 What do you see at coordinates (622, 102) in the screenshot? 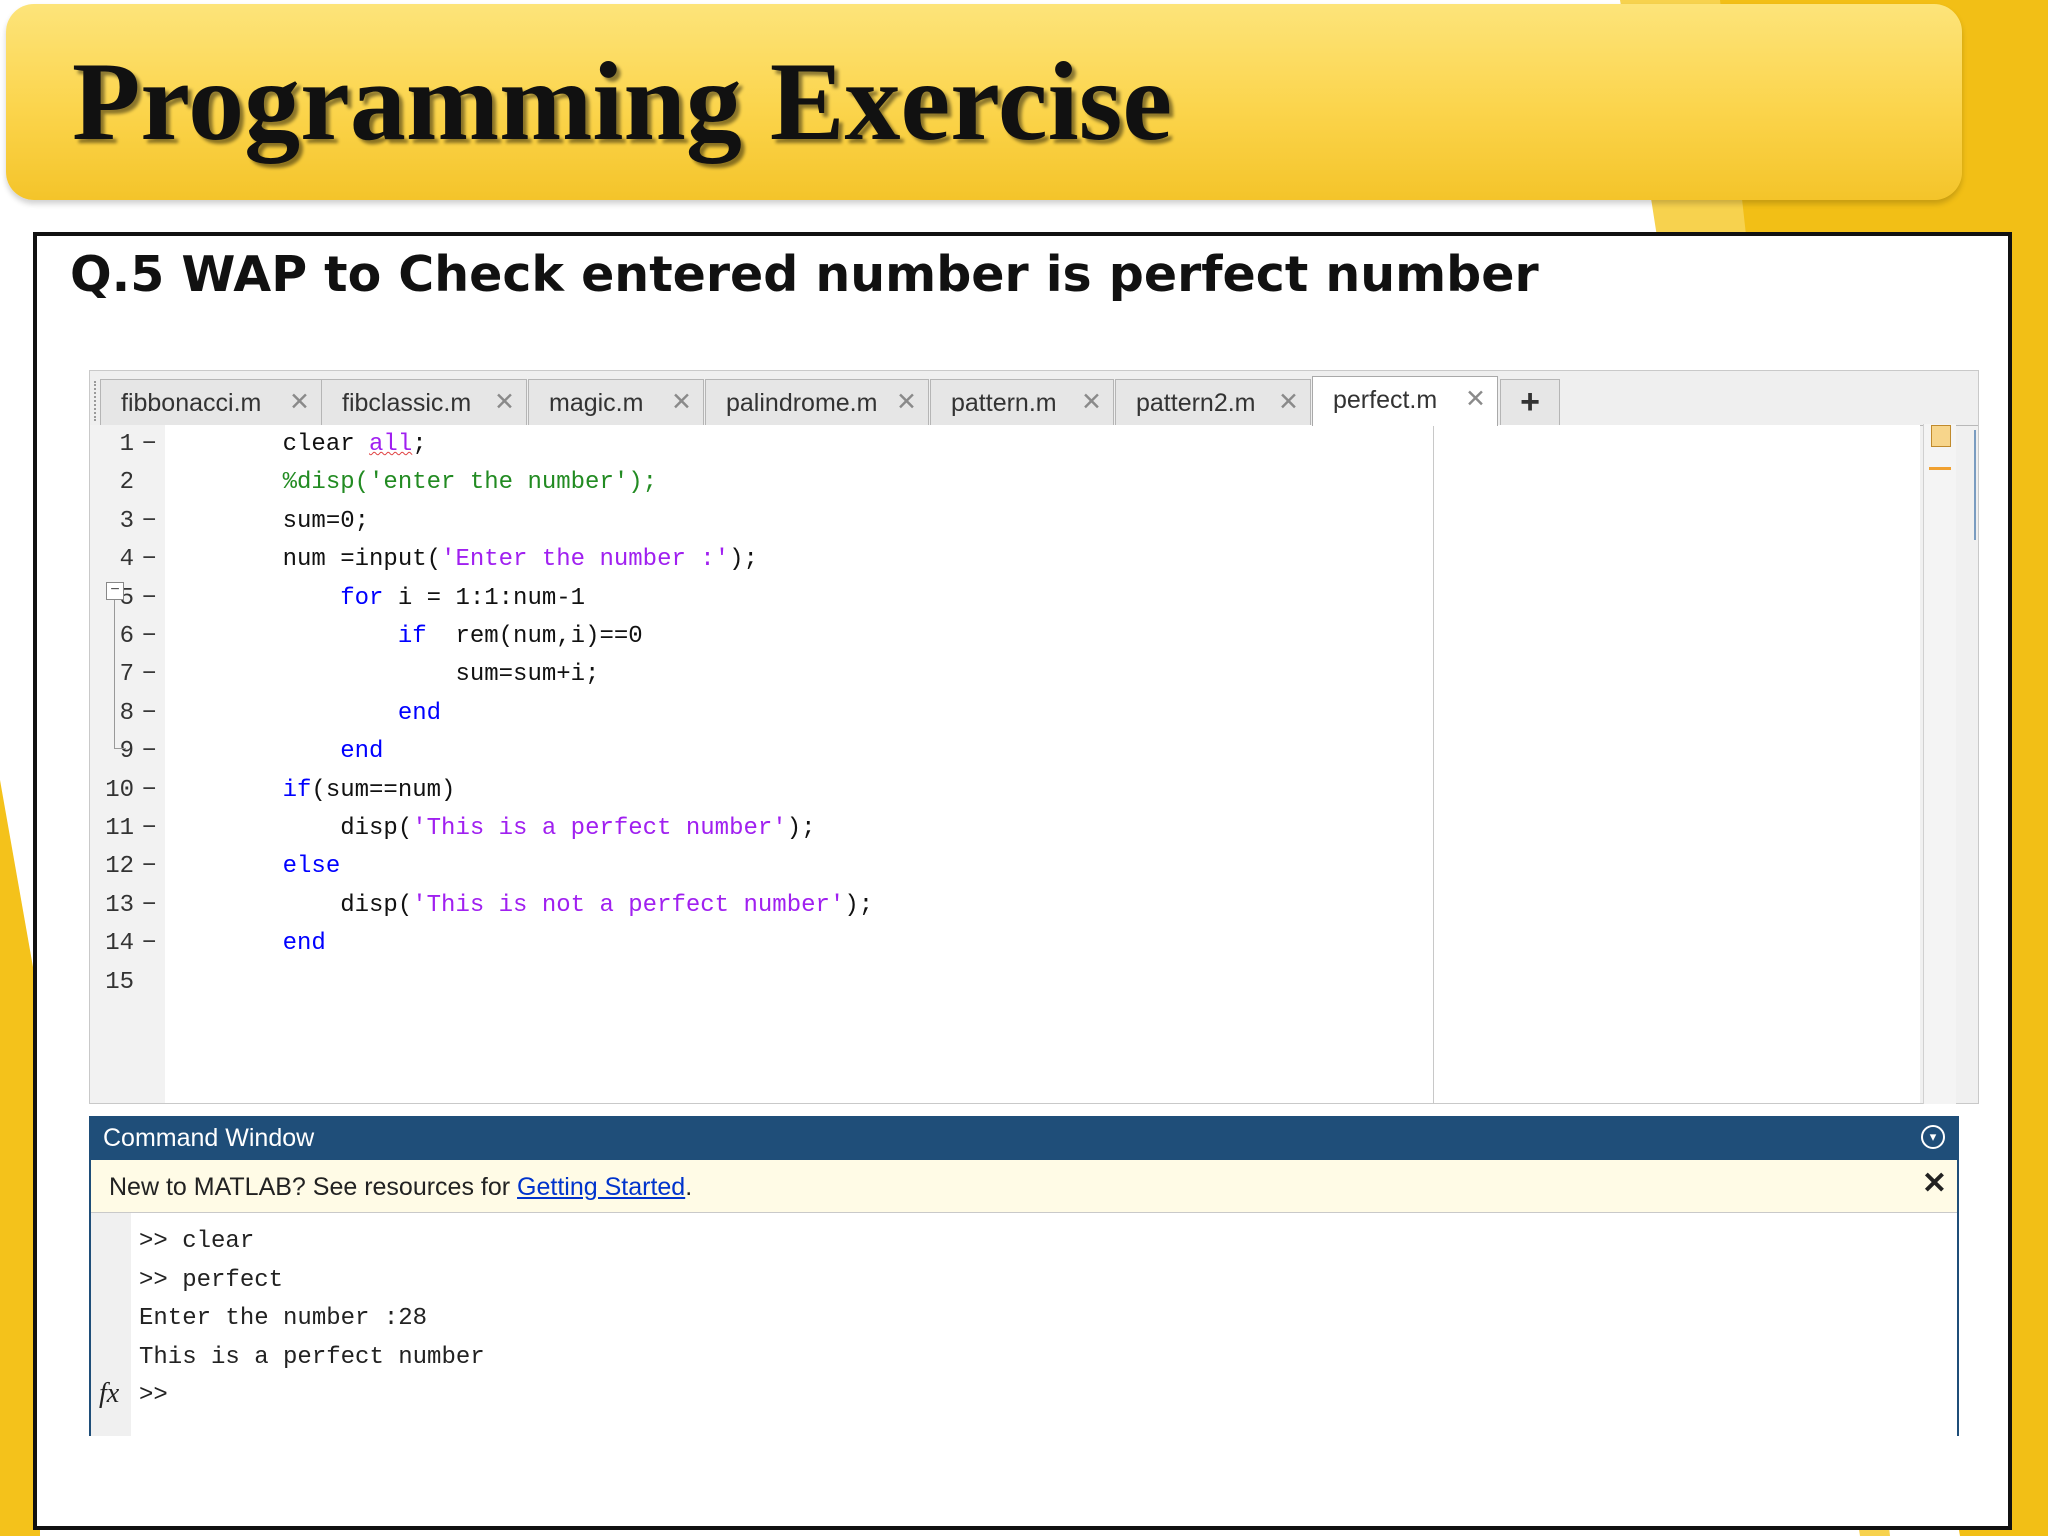
I see `slide-title: Programming Exercise` at bounding box center [622, 102].